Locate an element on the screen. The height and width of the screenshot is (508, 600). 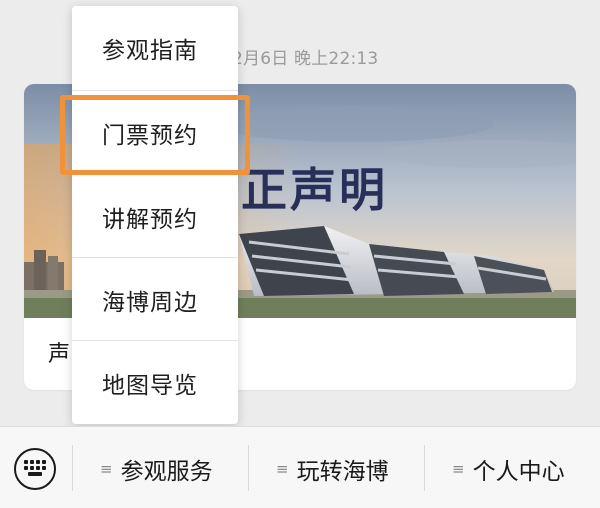
menu-item-label: 参观指南 is located at coordinates (150, 51).